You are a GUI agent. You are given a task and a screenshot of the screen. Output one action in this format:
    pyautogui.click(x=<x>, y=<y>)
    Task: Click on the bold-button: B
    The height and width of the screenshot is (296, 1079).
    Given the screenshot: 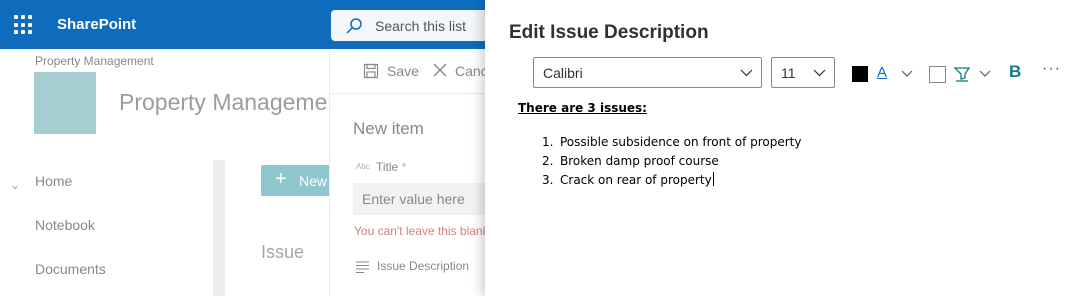 What is the action you would take?
    pyautogui.click(x=1015, y=72)
    